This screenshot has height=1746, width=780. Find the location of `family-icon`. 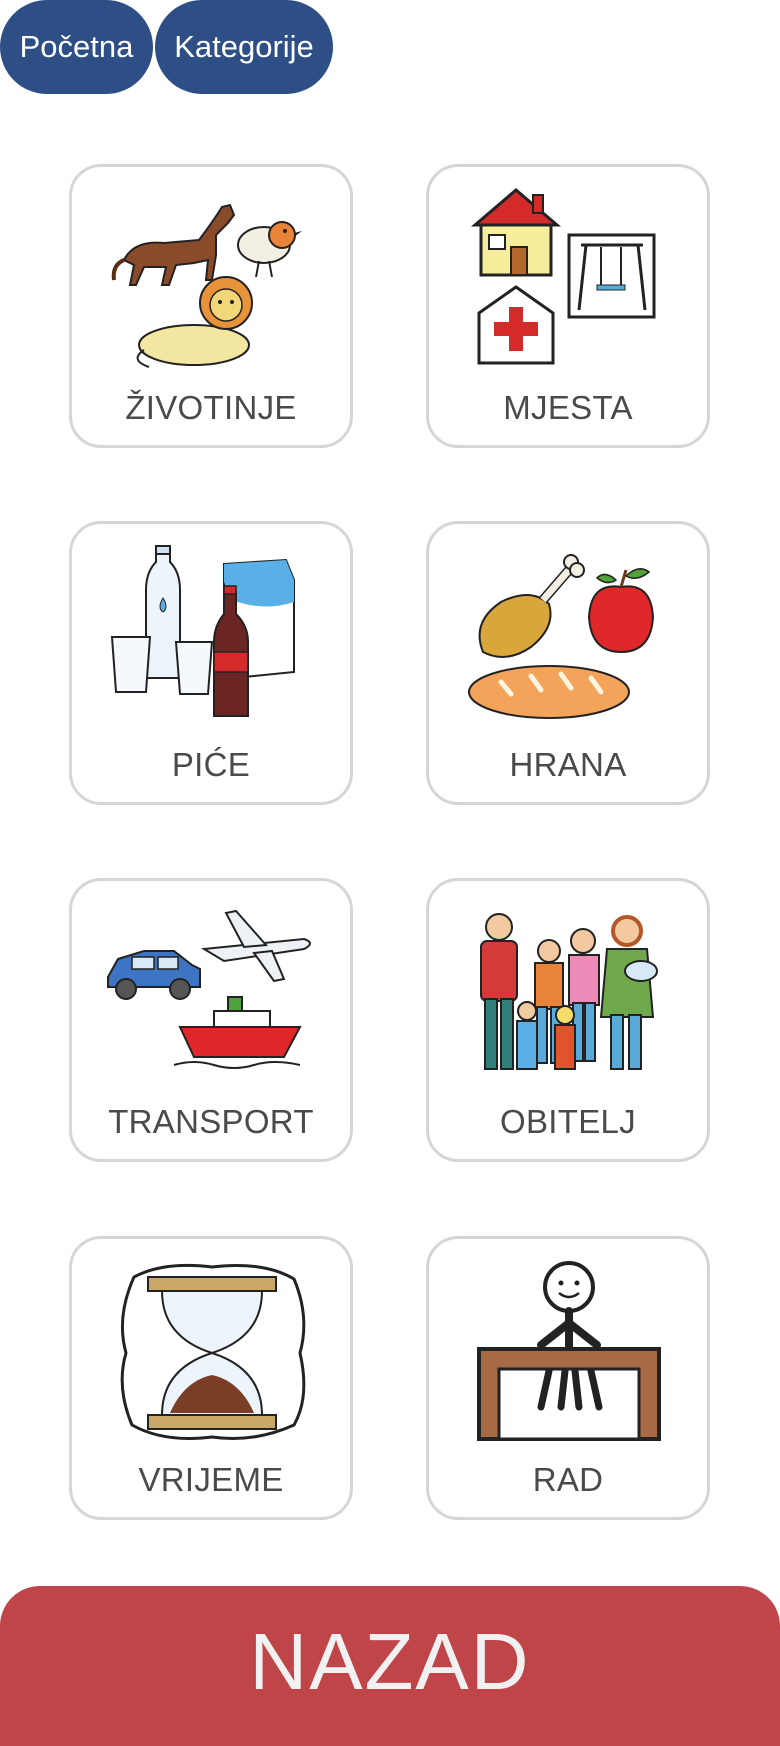

family-icon is located at coordinates (569, 991).